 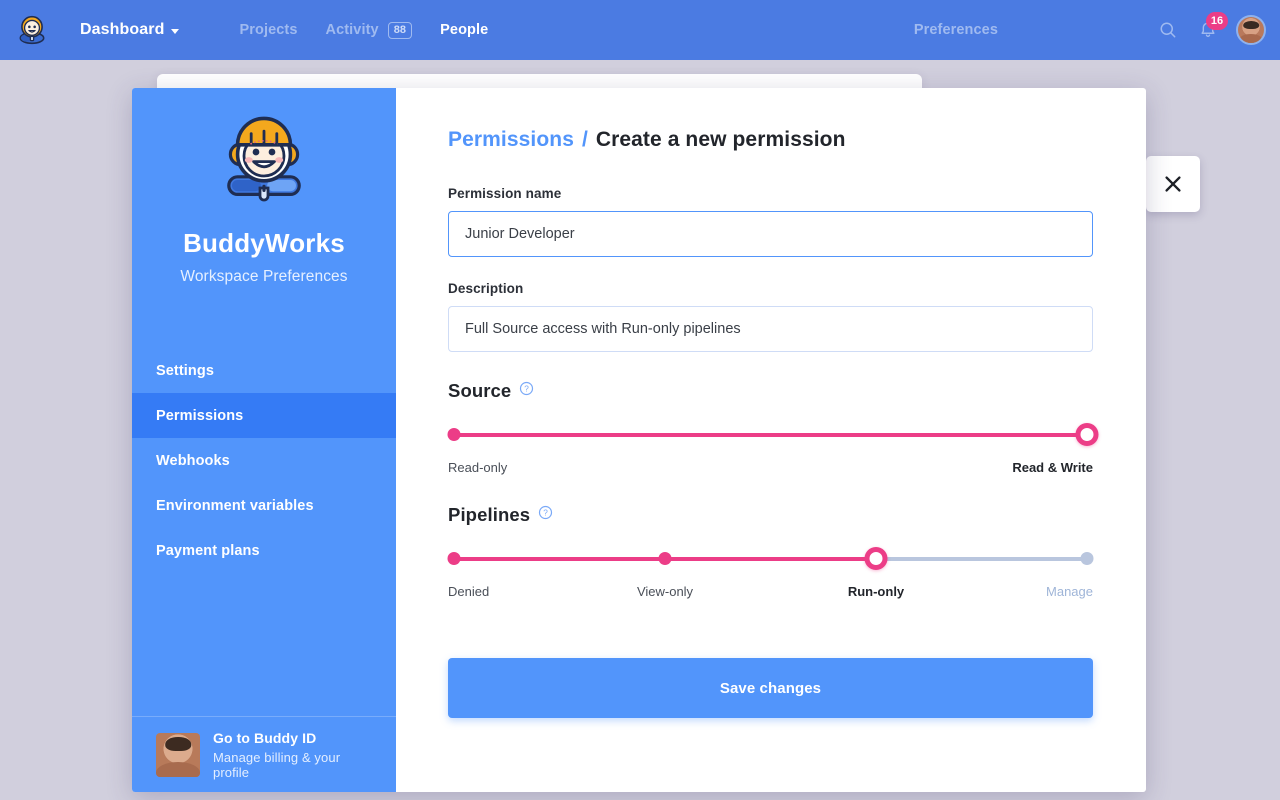 What do you see at coordinates (264, 277) in the screenshot?
I see `workspace-subtitle: Workspace Preferences` at bounding box center [264, 277].